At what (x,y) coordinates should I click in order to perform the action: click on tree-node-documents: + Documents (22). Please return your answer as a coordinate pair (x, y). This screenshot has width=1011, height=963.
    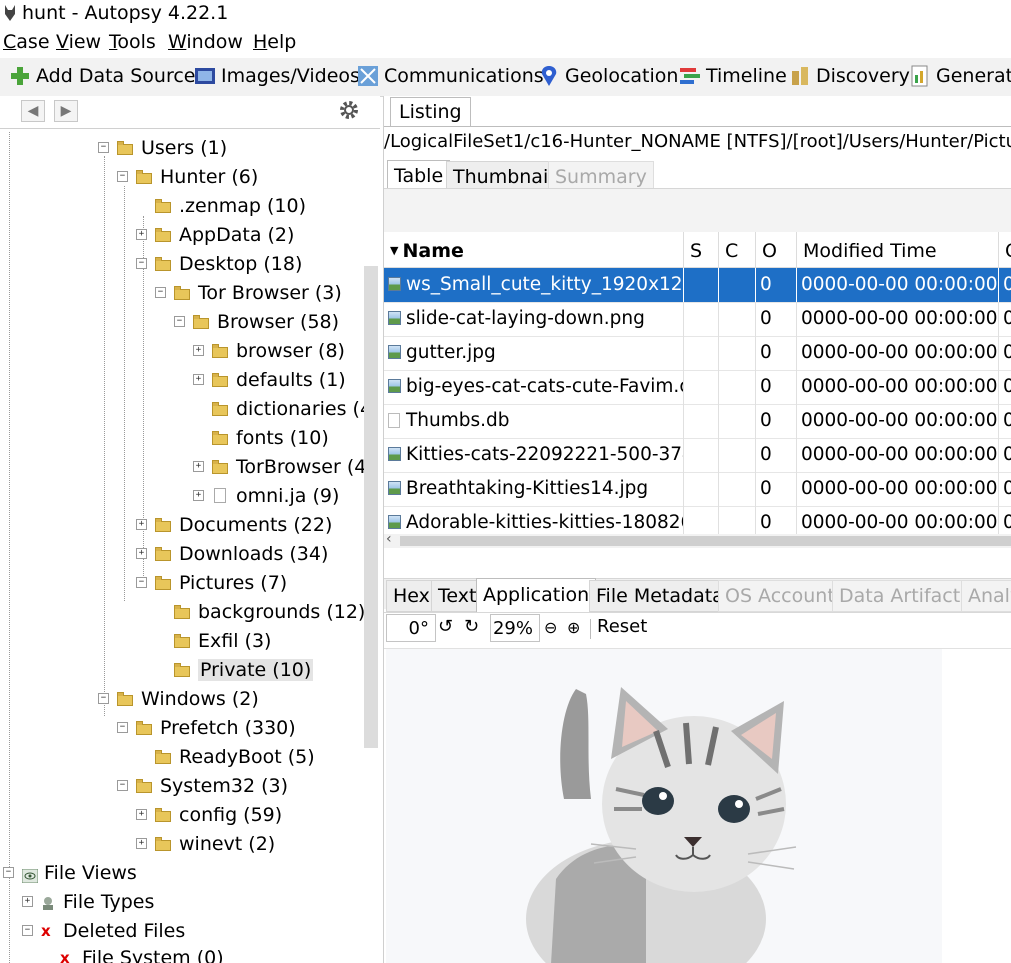
    Looking at the image, I should click on (234, 524).